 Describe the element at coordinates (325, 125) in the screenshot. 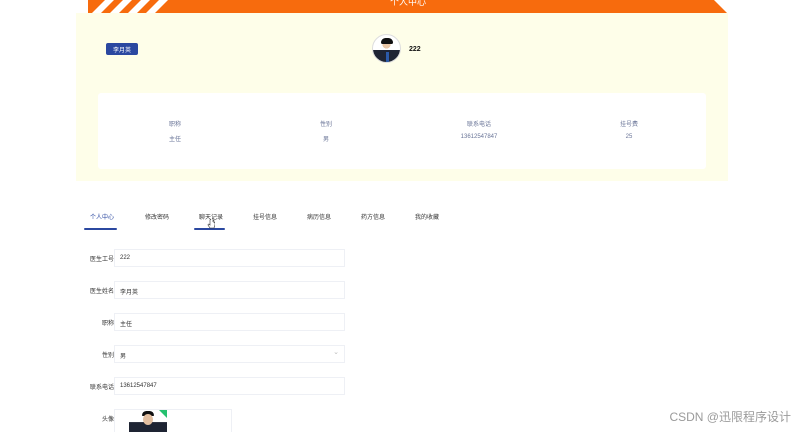

I see `info-label: 性别` at that location.